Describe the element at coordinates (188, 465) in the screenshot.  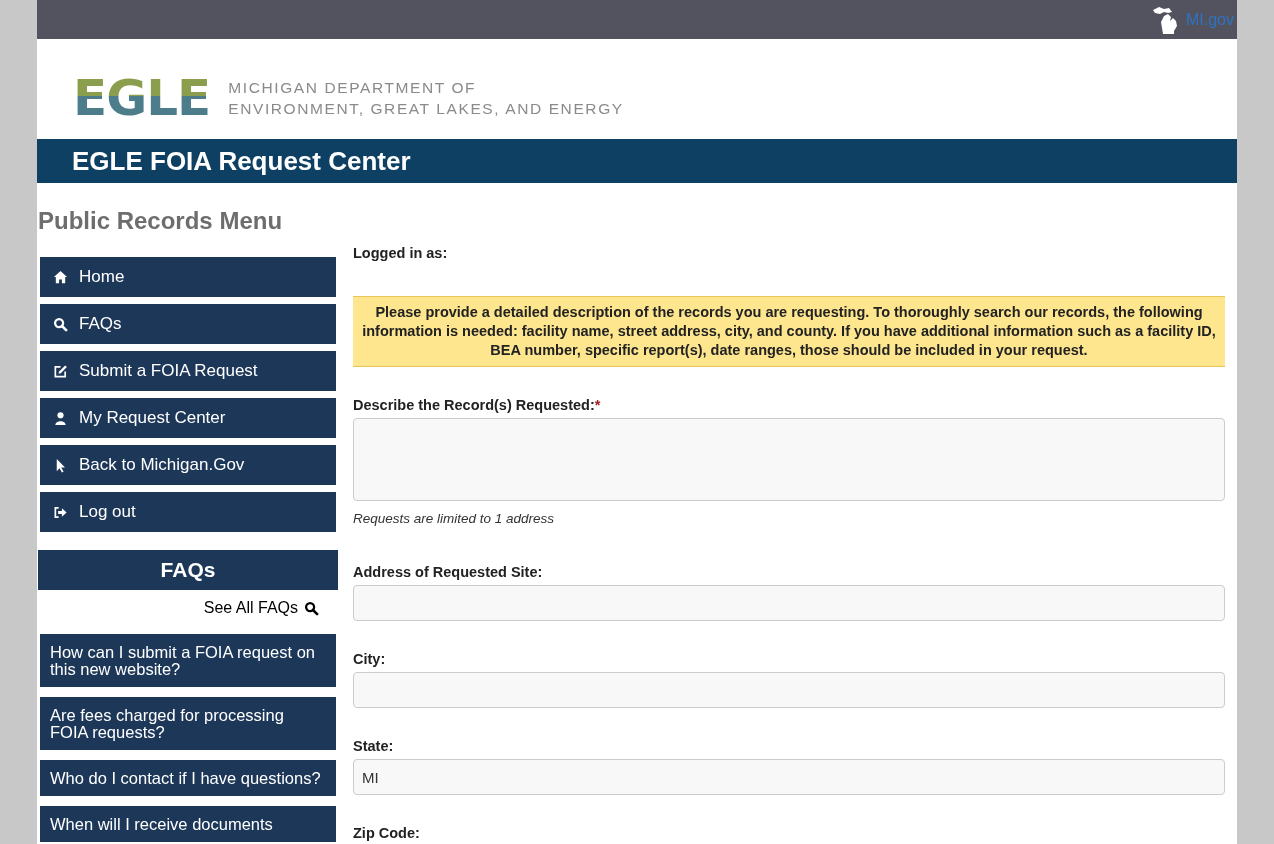
I see `menu-item: Back to Michigan.Gov` at that location.